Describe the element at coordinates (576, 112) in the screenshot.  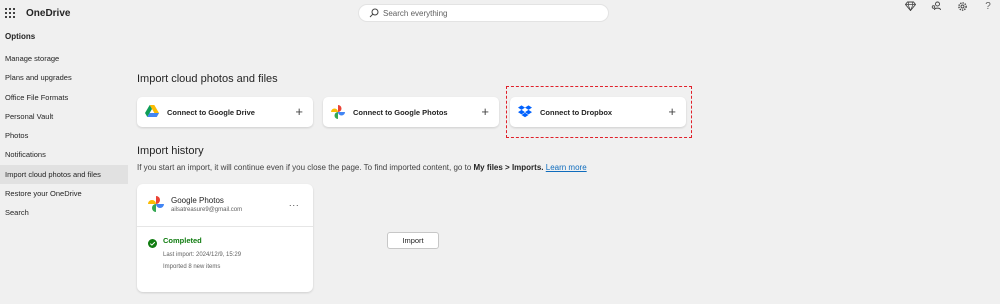
I see `connect-dropbox-label: Connect to Dropbox` at that location.